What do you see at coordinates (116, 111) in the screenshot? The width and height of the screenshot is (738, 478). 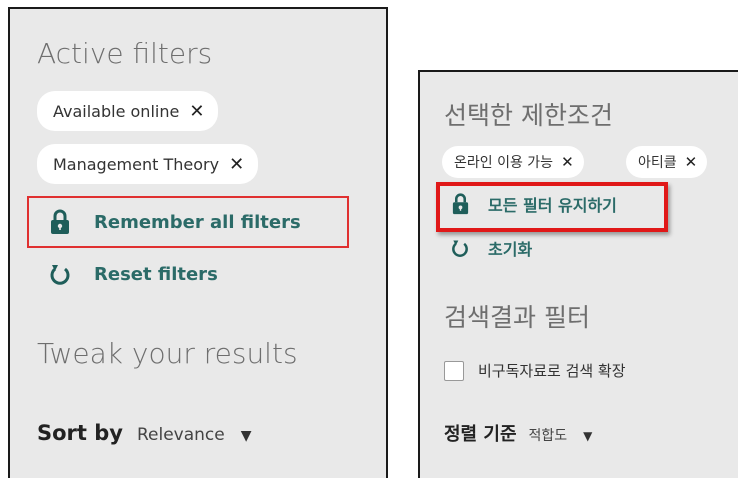 I see `chip-label: Available online` at bounding box center [116, 111].